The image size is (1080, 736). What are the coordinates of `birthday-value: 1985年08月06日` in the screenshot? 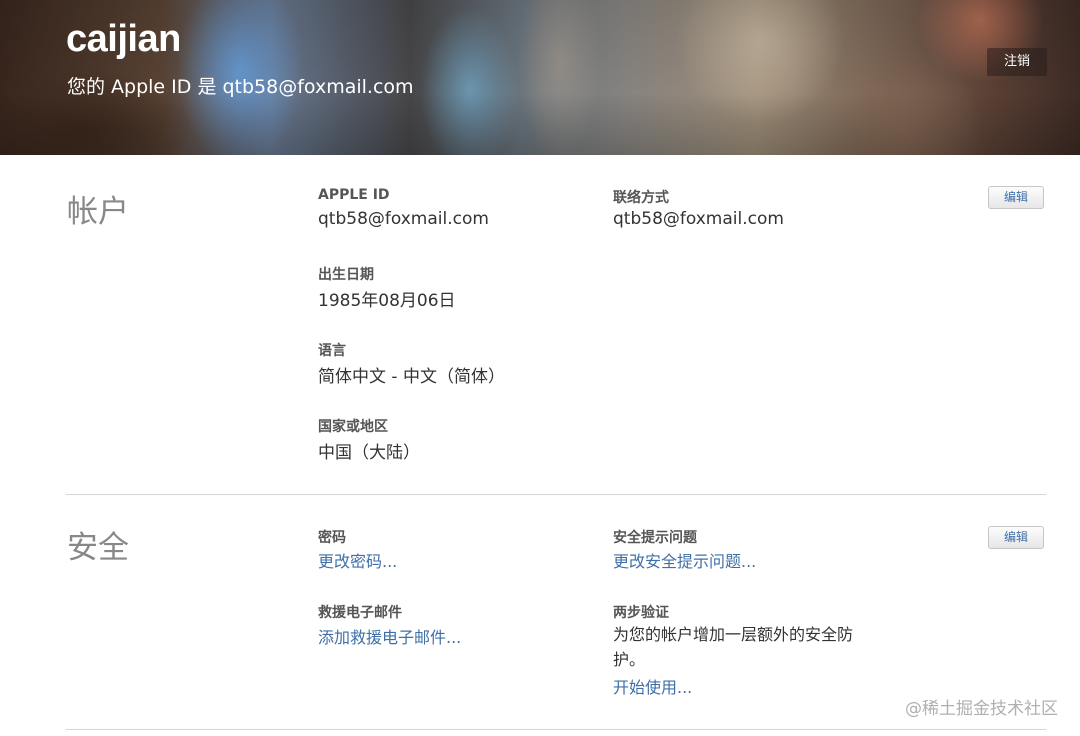 It's located at (387, 301).